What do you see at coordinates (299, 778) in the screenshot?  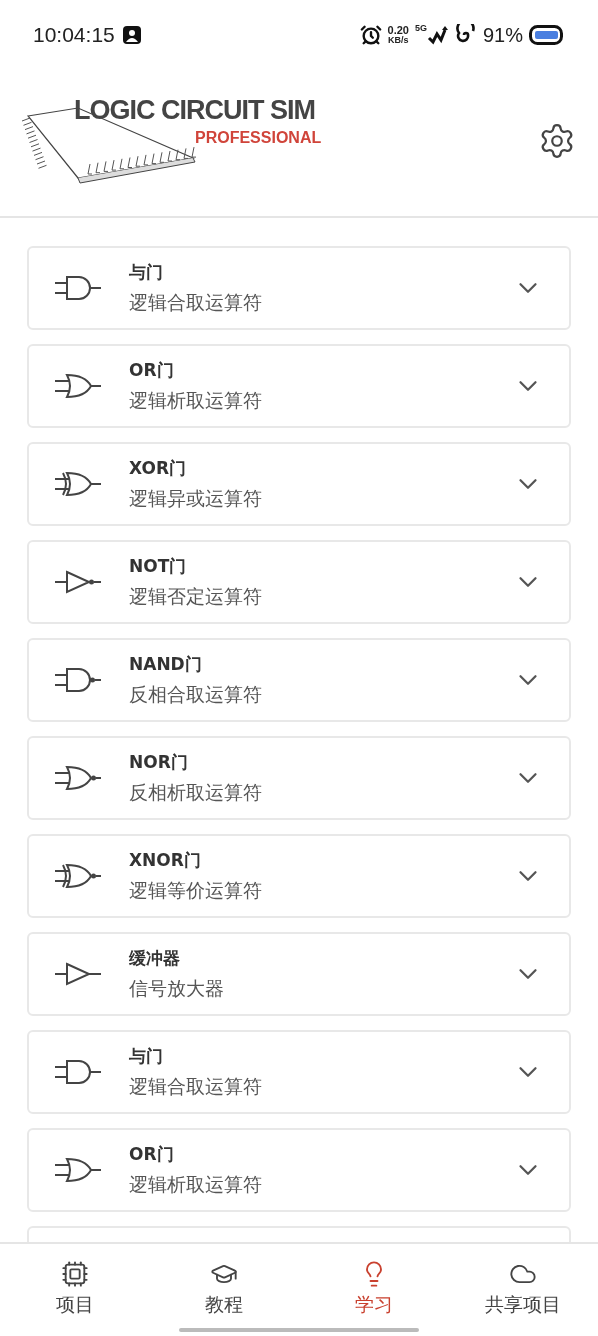 I see `gate-card: NOR门 反相析取运算符` at bounding box center [299, 778].